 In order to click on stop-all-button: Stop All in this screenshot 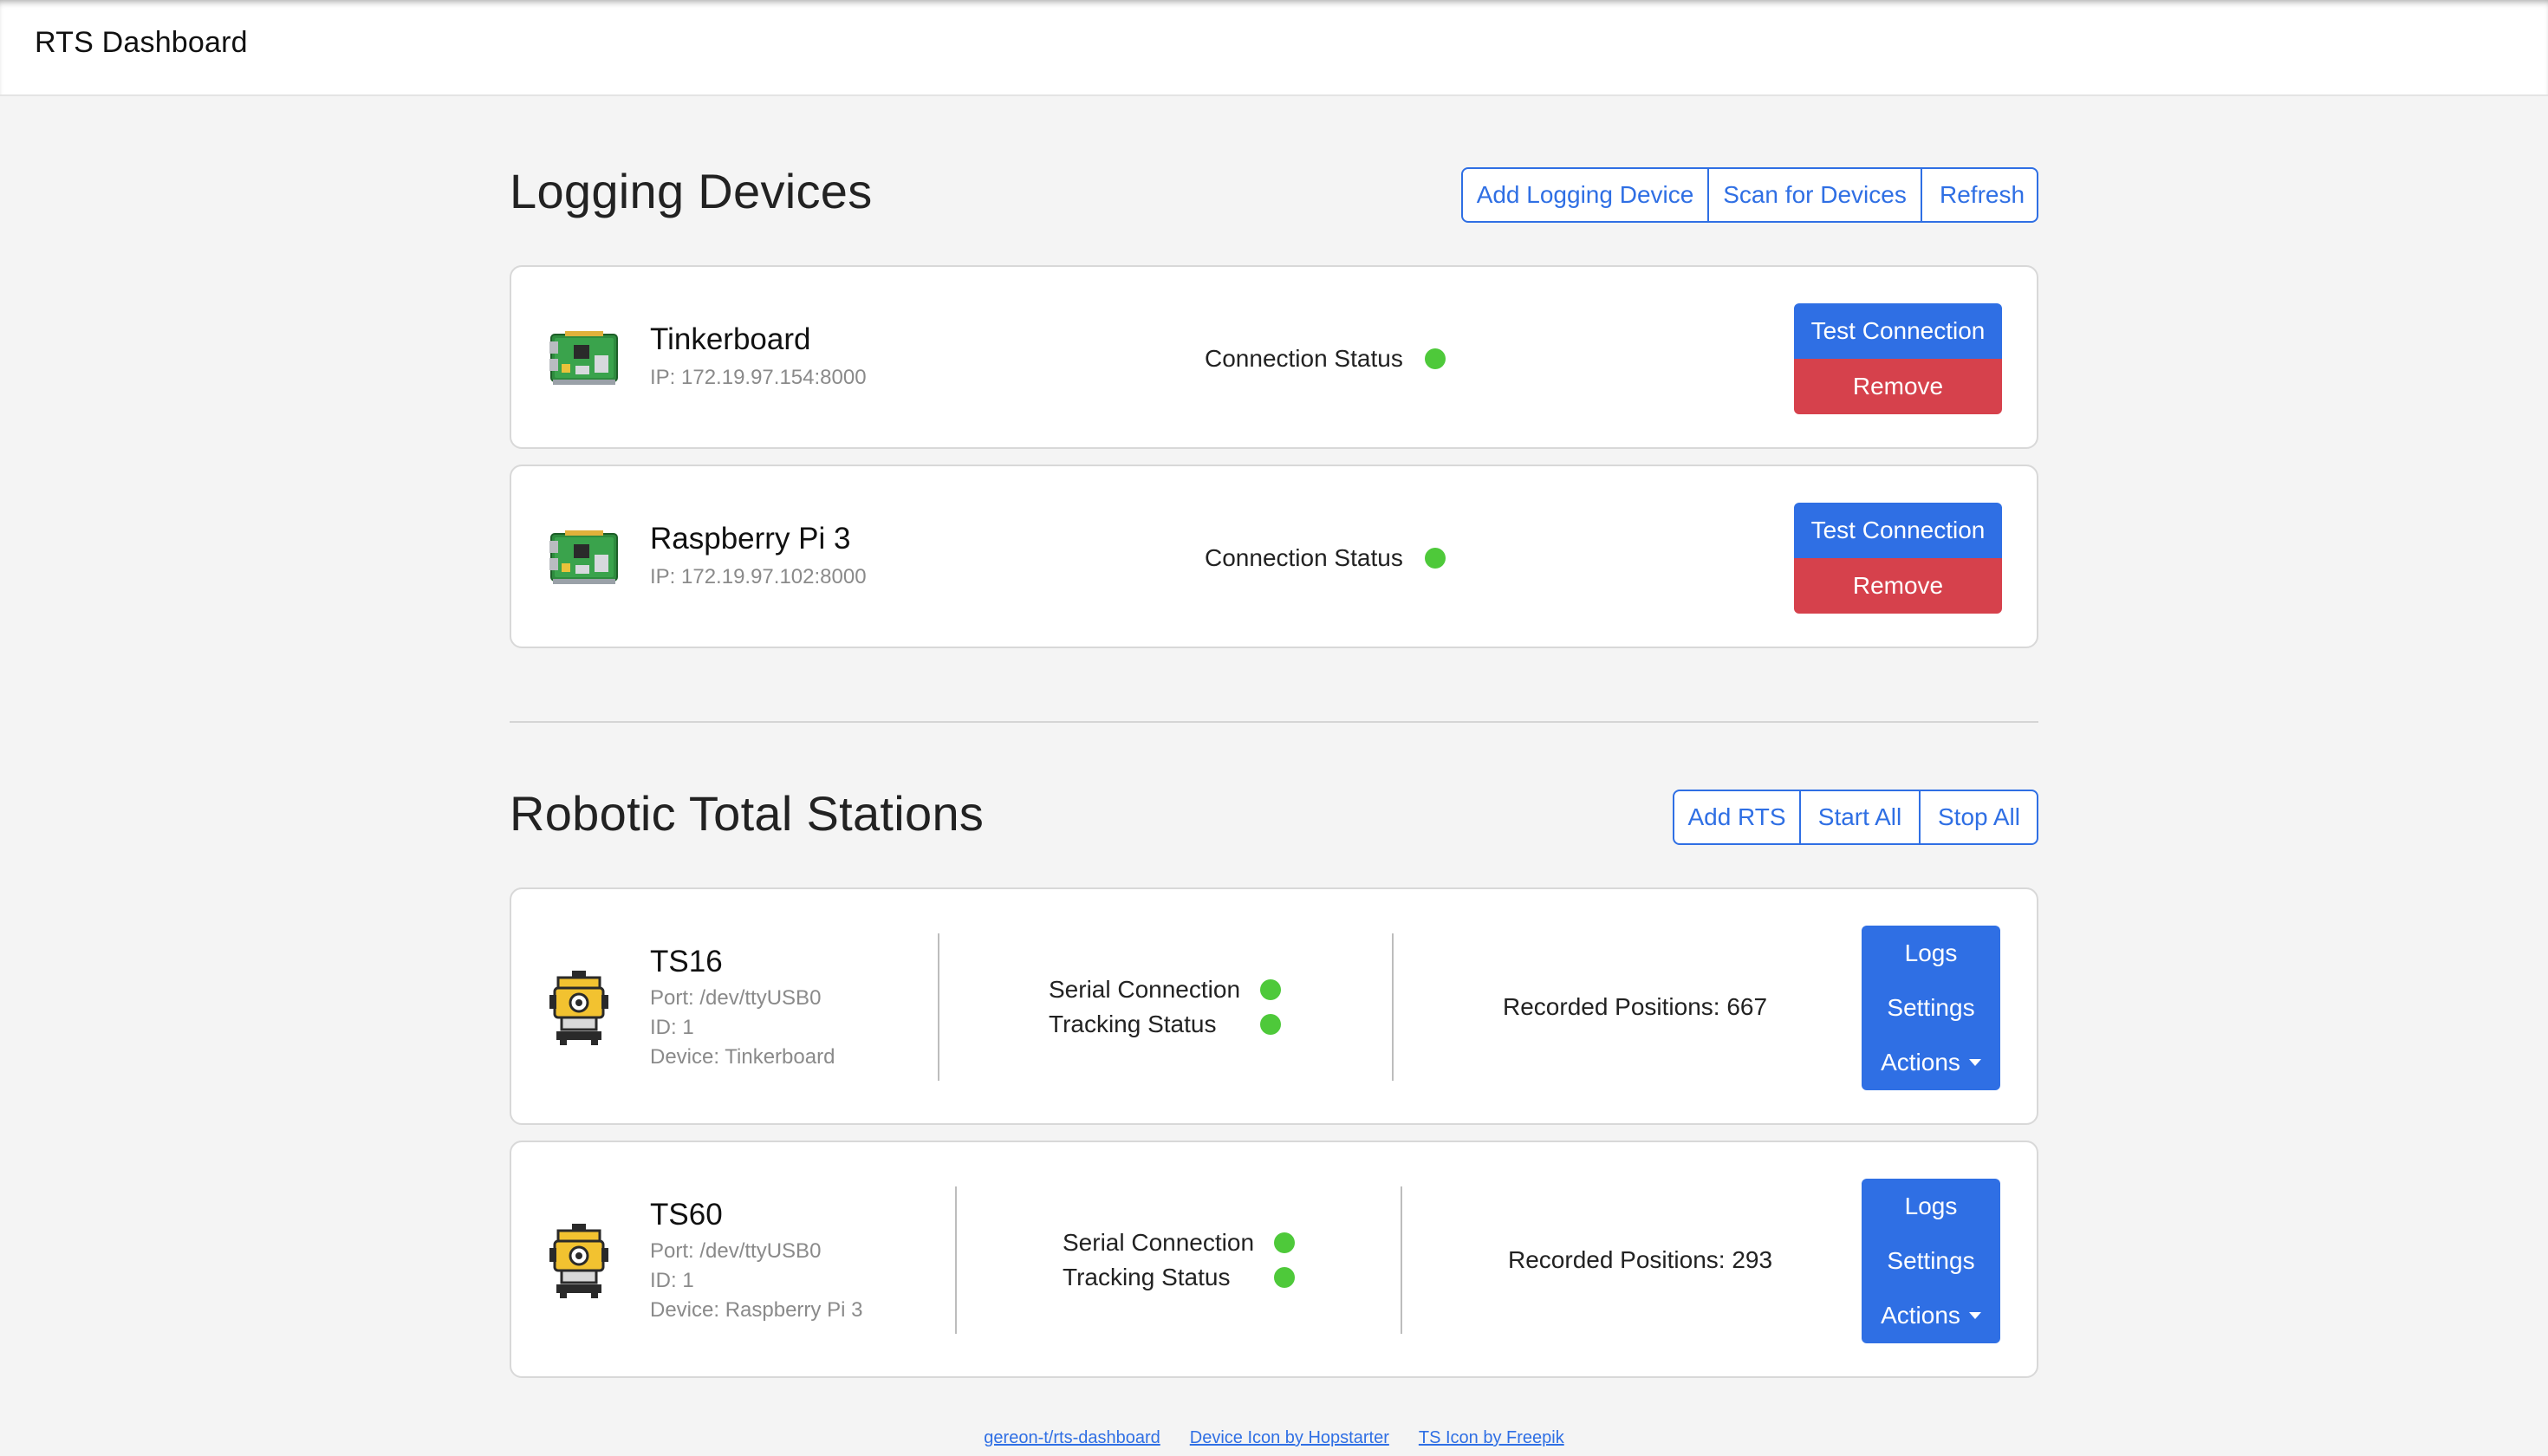, I will do `click(1979, 817)`.